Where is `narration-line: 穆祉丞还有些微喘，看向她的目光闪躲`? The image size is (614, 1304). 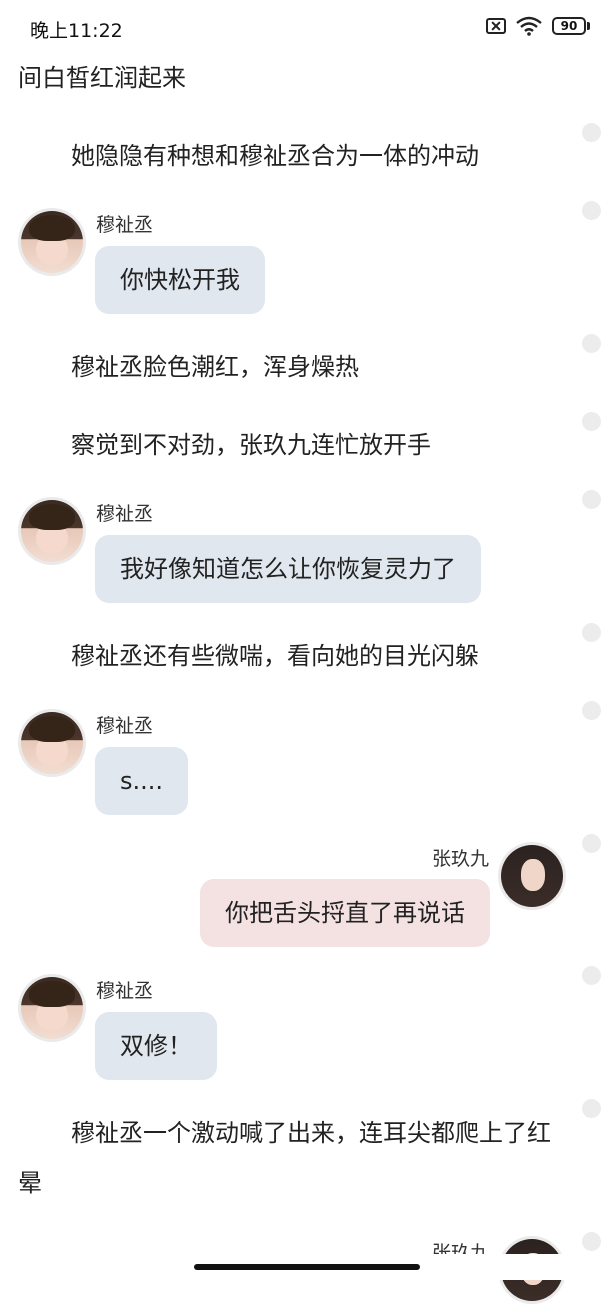 narration-line: 穆祉丞还有些微喘，看向她的目光闪躲 is located at coordinates (275, 656).